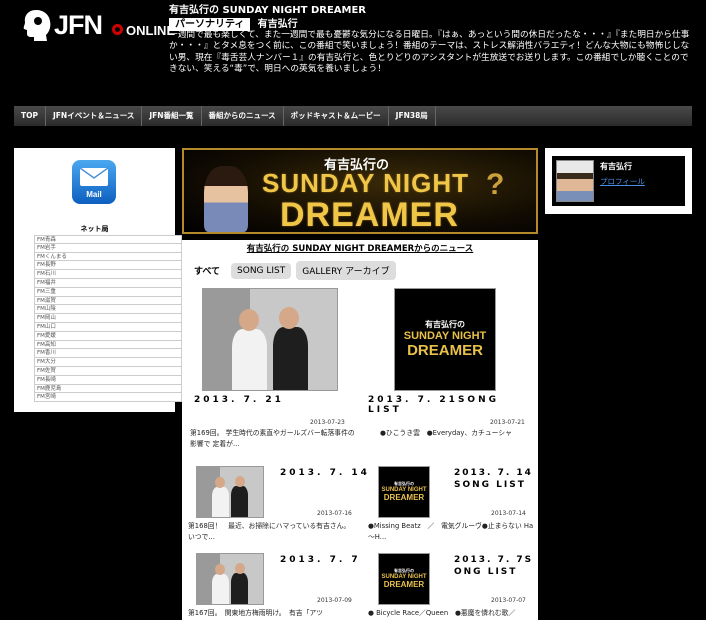 The width and height of the screenshot is (706, 620). Describe the element at coordinates (508, 600) in the screenshot. I see `news-item-date: 2013-07-07` at that location.